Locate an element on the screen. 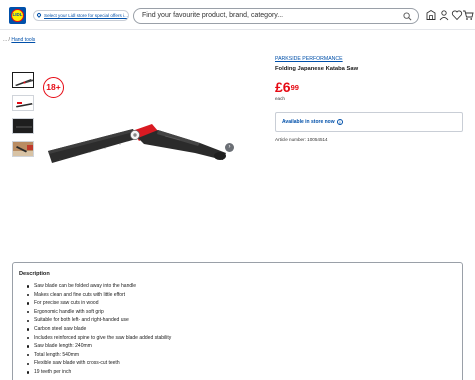  price-decimal: 99 is located at coordinates (294, 87).